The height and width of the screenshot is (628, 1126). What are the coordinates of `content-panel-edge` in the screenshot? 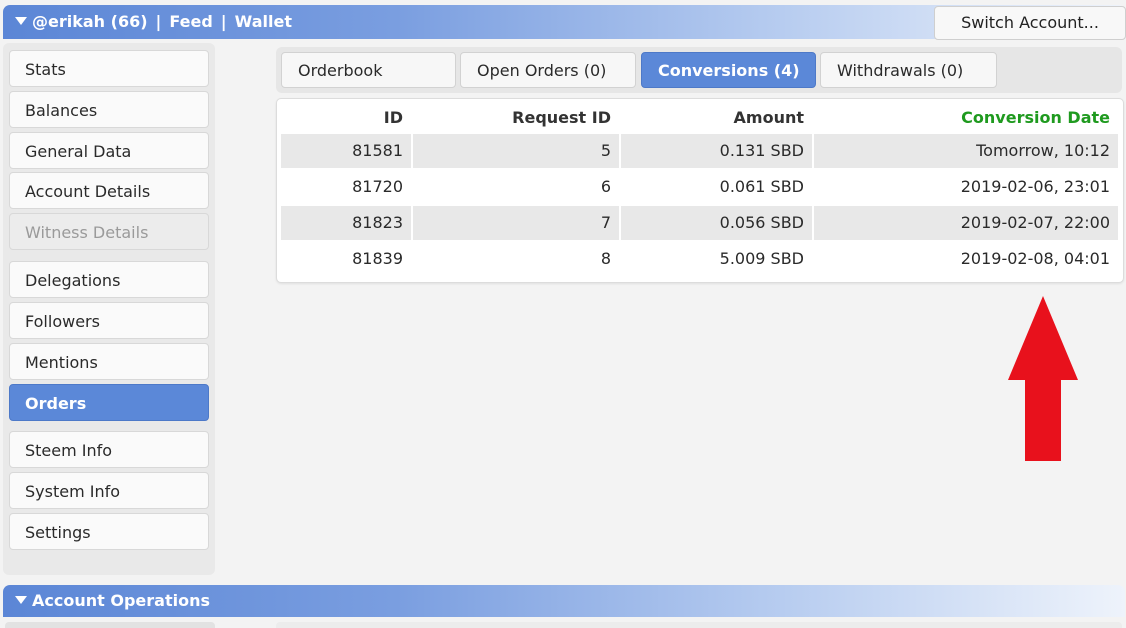 It's located at (699, 625).